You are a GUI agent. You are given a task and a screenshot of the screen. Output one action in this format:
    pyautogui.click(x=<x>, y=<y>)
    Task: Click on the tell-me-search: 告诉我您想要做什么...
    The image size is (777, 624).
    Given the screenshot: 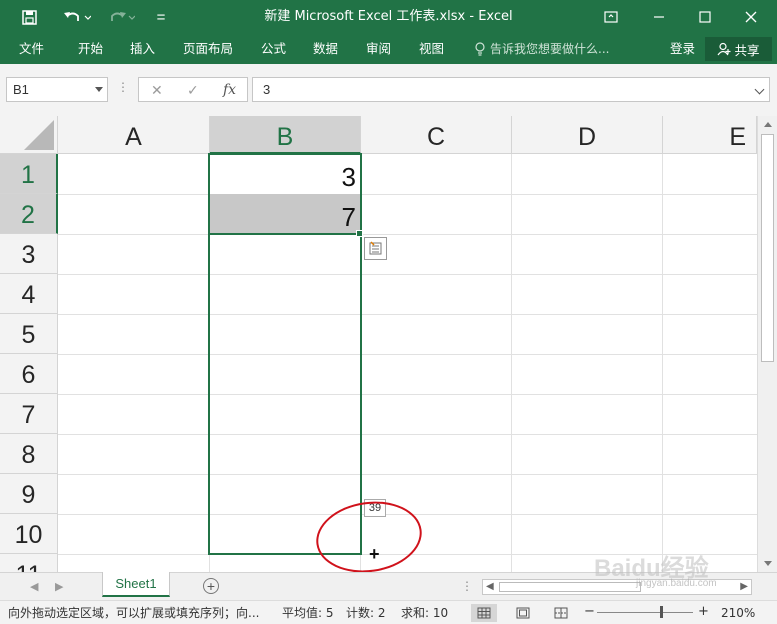 What is the action you would take?
    pyautogui.click(x=541, y=49)
    